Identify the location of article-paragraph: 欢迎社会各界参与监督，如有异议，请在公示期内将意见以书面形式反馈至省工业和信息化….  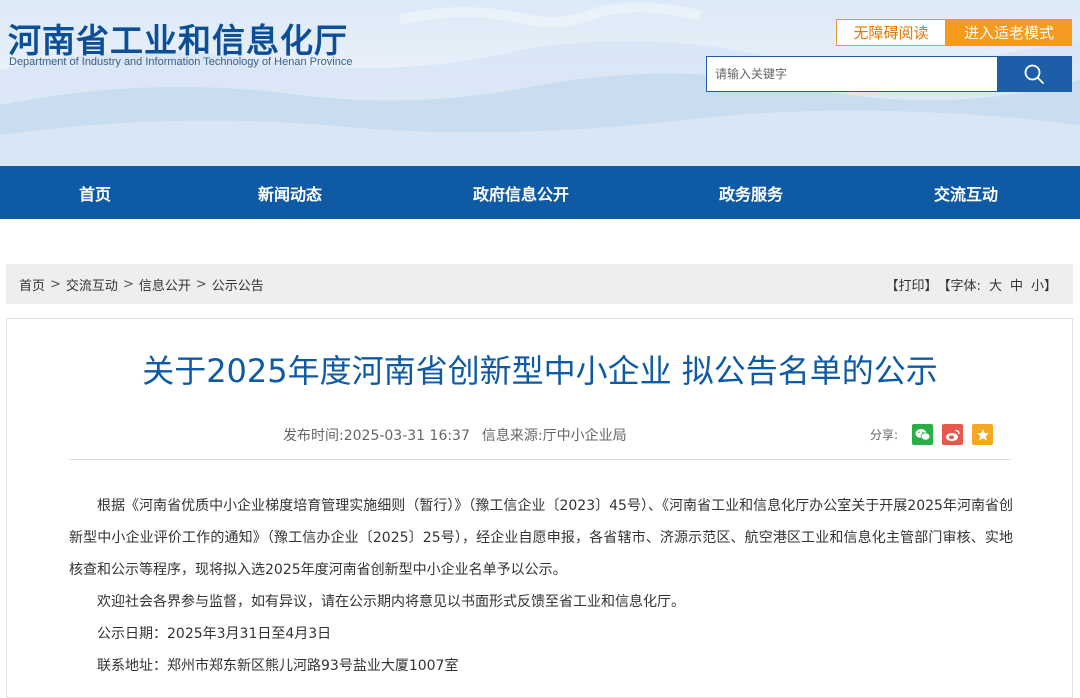
(391, 602).